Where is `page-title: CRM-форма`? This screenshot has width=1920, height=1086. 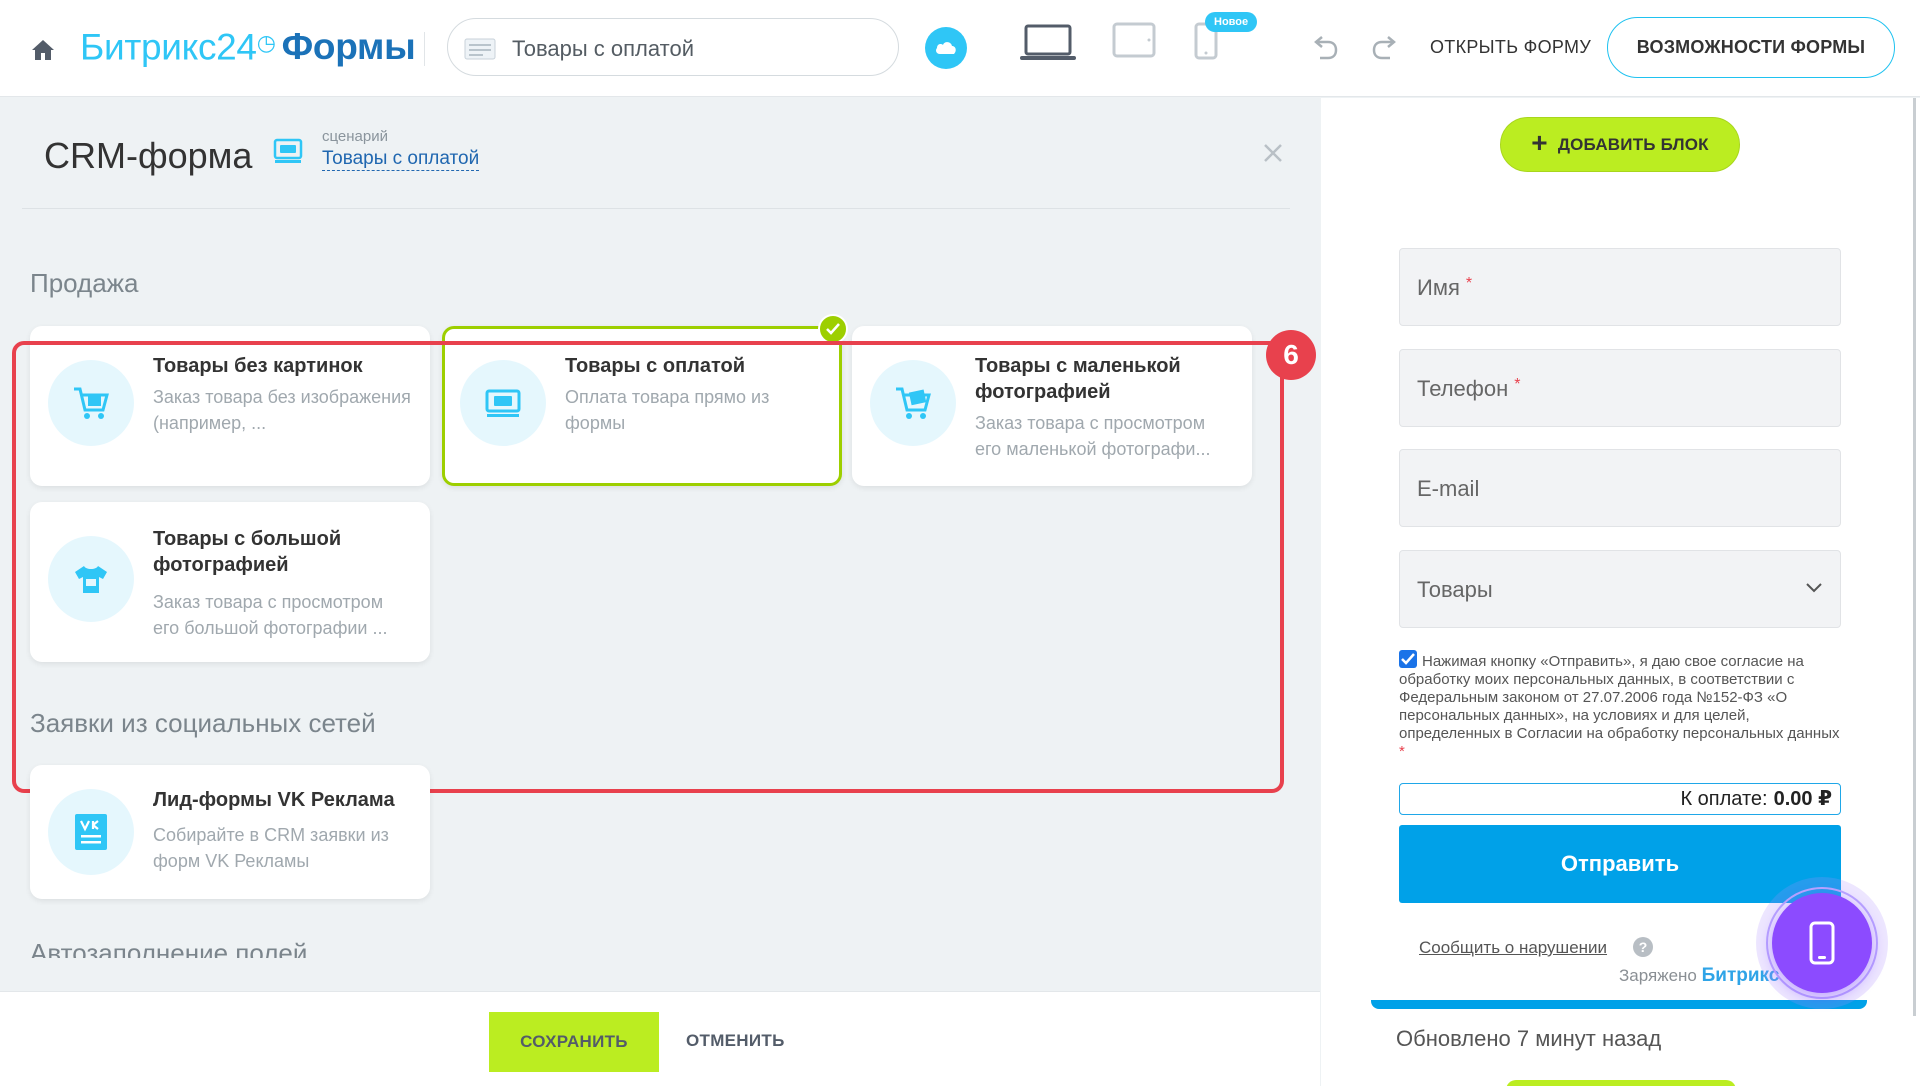 page-title: CRM-форма is located at coordinates (148, 155).